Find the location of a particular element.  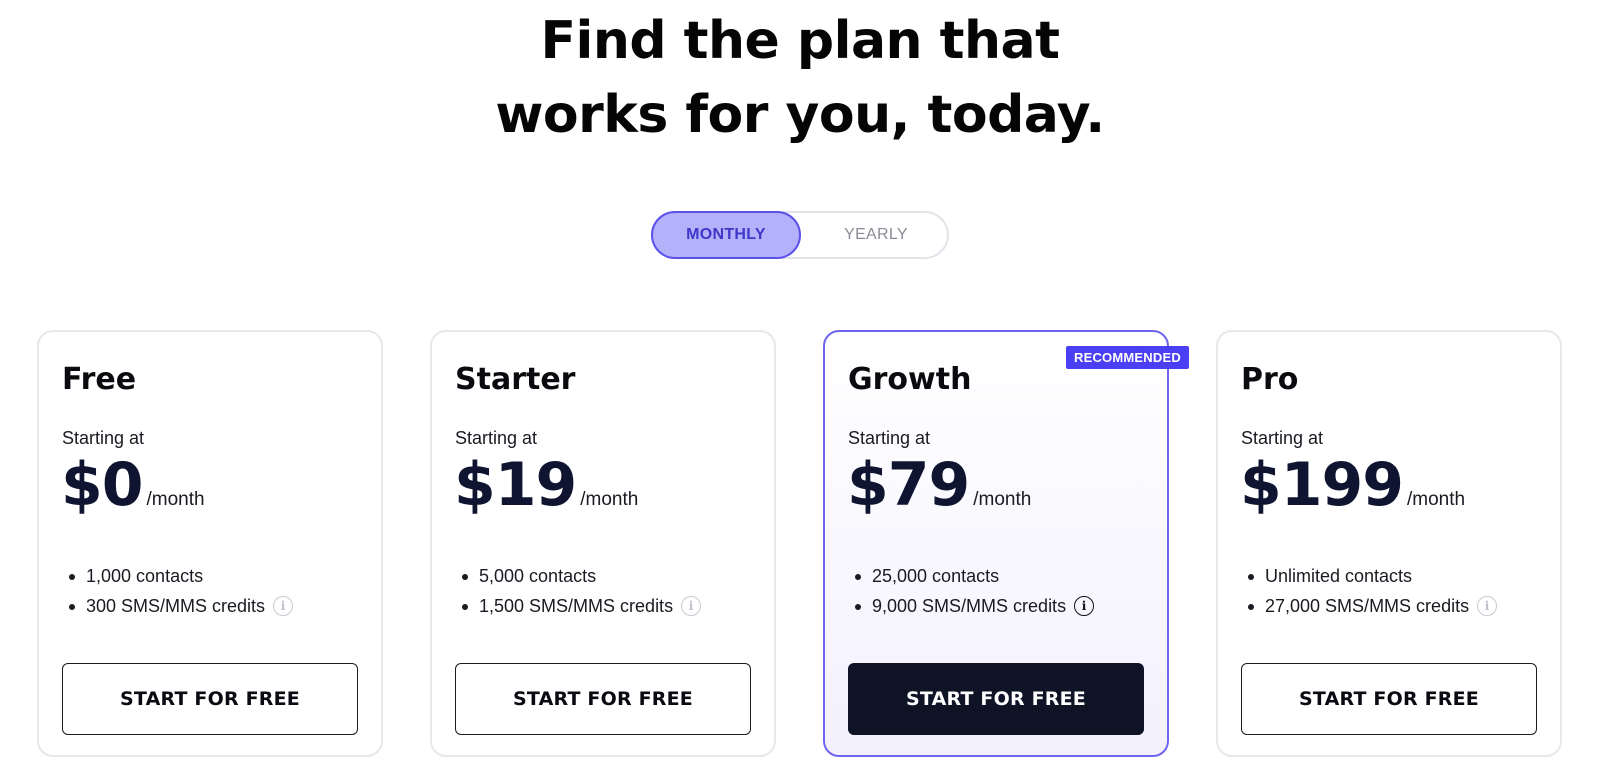

page-title-line-1: Find the plan that is located at coordinates (800, 41).